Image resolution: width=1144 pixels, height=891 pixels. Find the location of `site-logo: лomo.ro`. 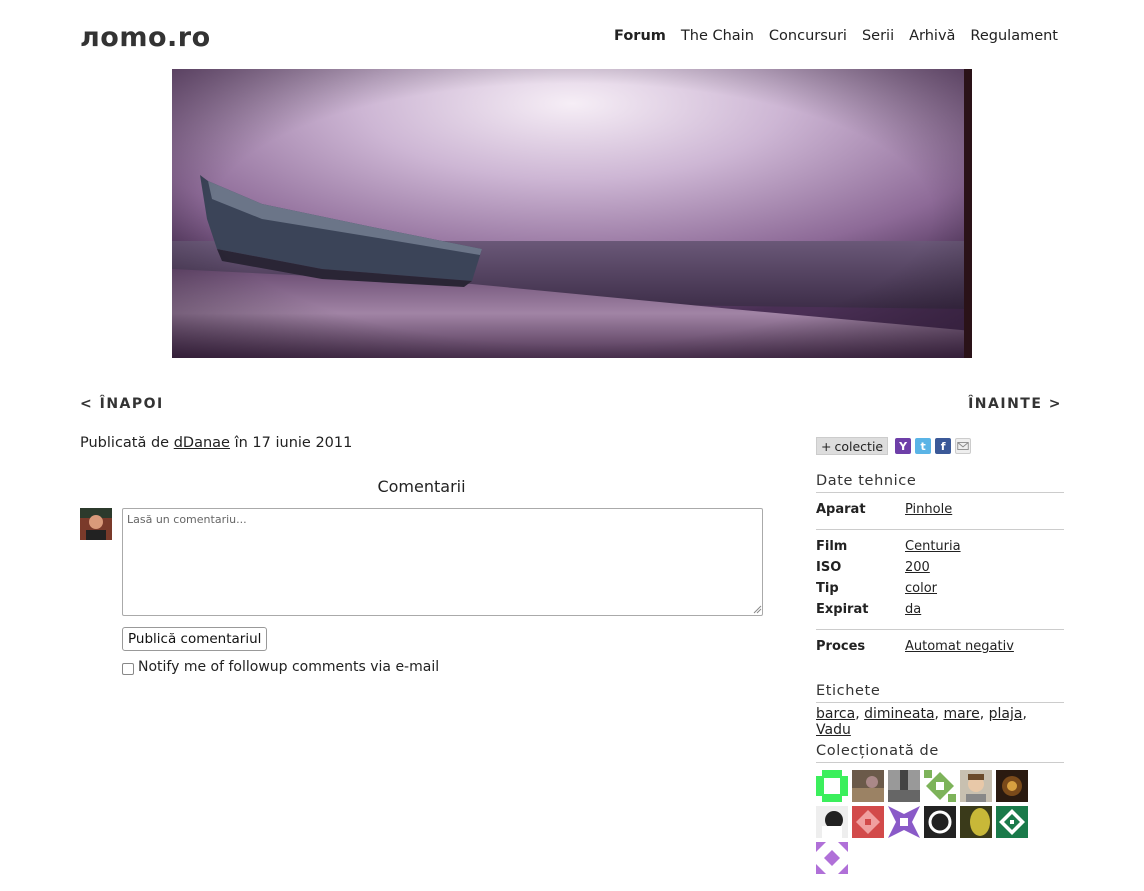

site-logo: лomo.ro is located at coordinates (145, 37).